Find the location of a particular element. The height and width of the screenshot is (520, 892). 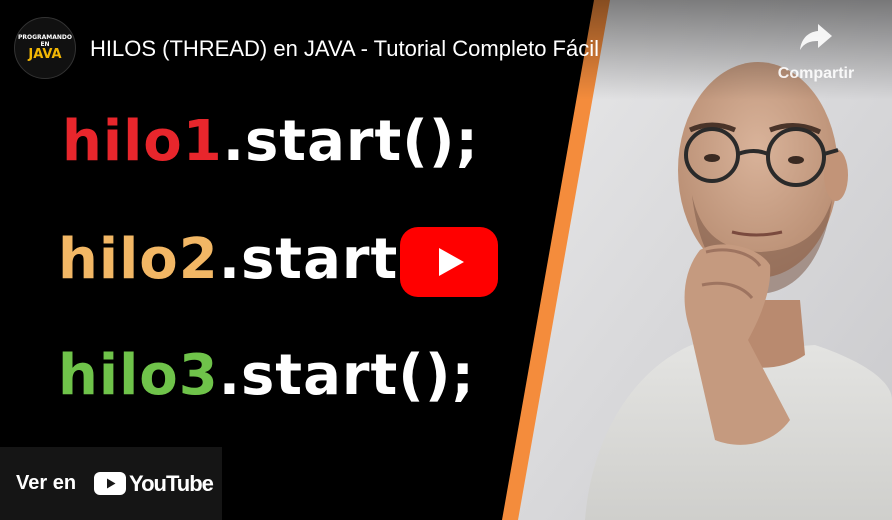

share-arrow-icon is located at coordinates (816, 39).